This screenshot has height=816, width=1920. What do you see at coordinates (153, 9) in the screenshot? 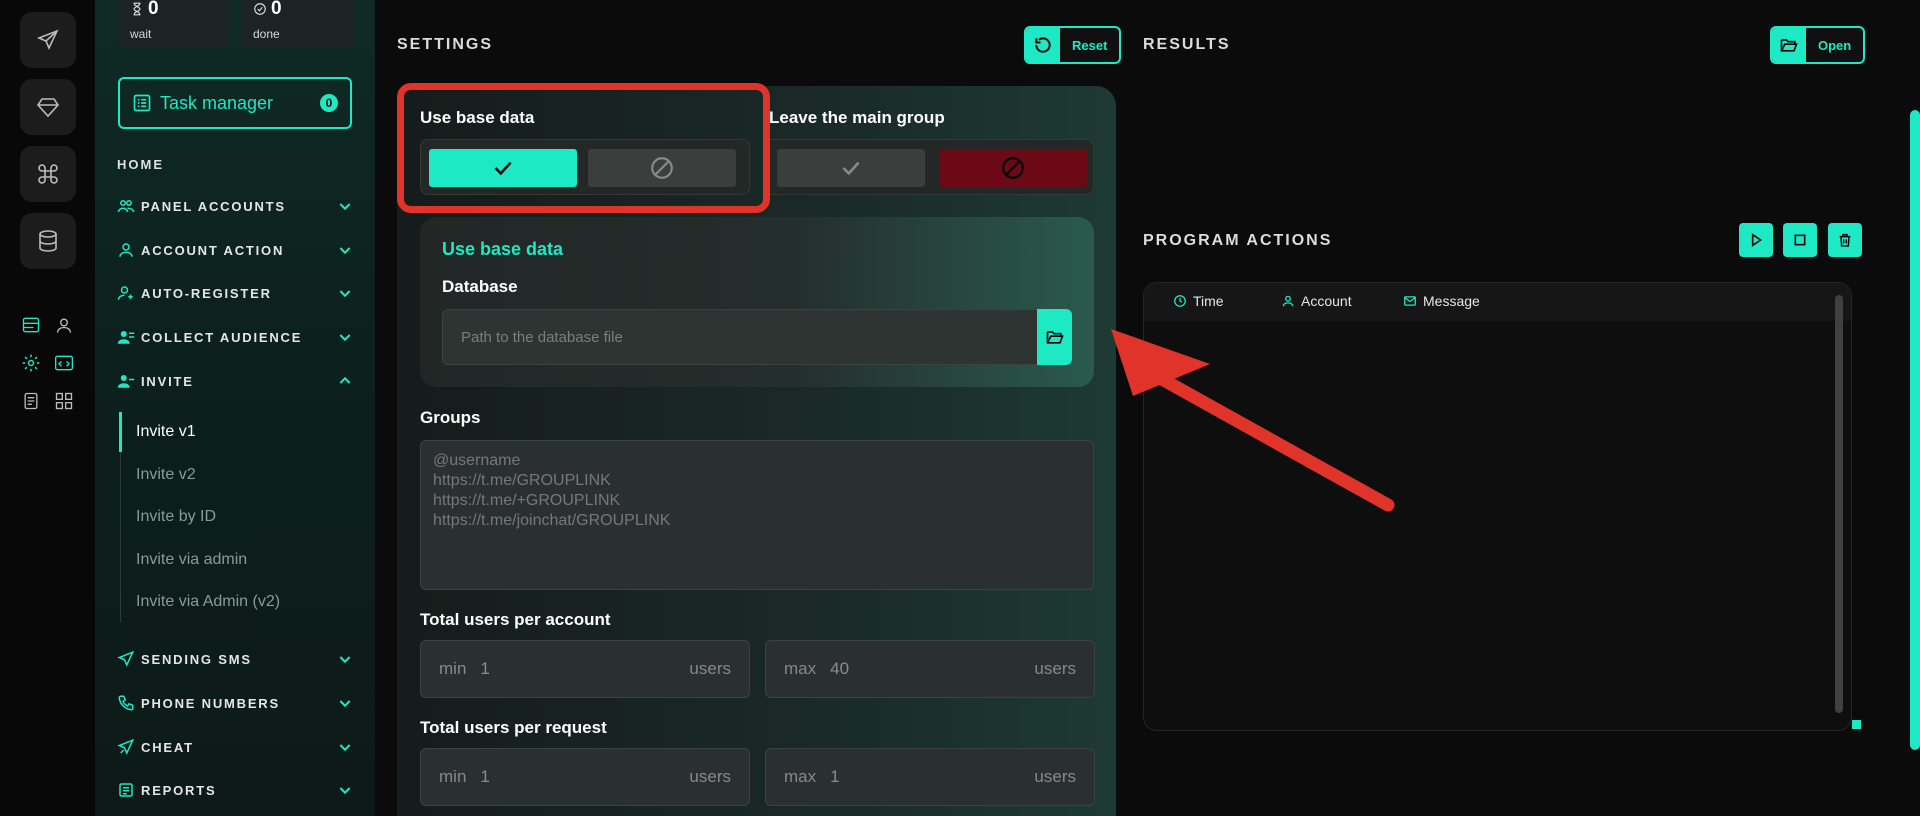
I see `wait-count: 0` at bounding box center [153, 9].